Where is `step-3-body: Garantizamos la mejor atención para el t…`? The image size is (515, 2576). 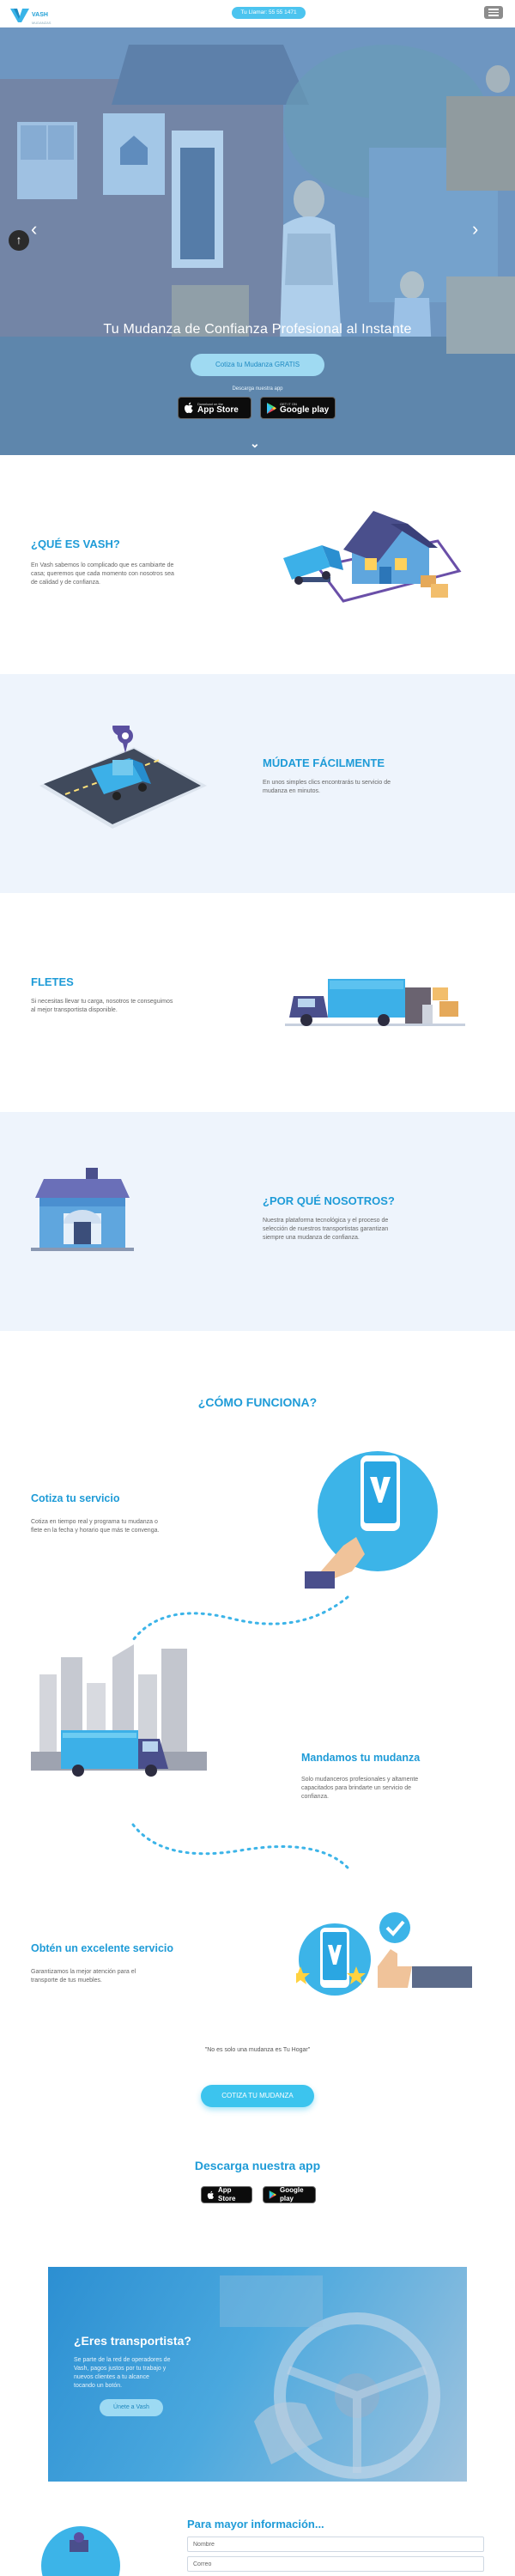
step-3-body: Garantizamos la mejor atención para el t… is located at coordinates (83, 1976).